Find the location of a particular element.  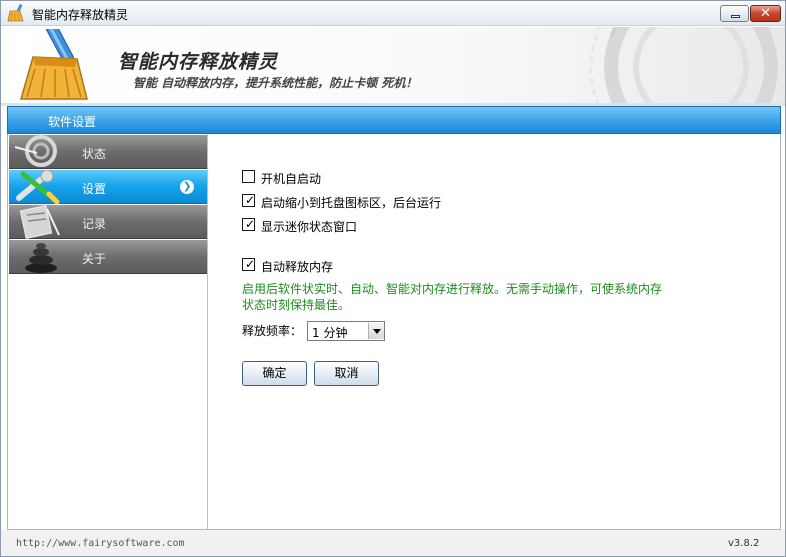

sidebar-item-status: 状态 is located at coordinates (108, 152).